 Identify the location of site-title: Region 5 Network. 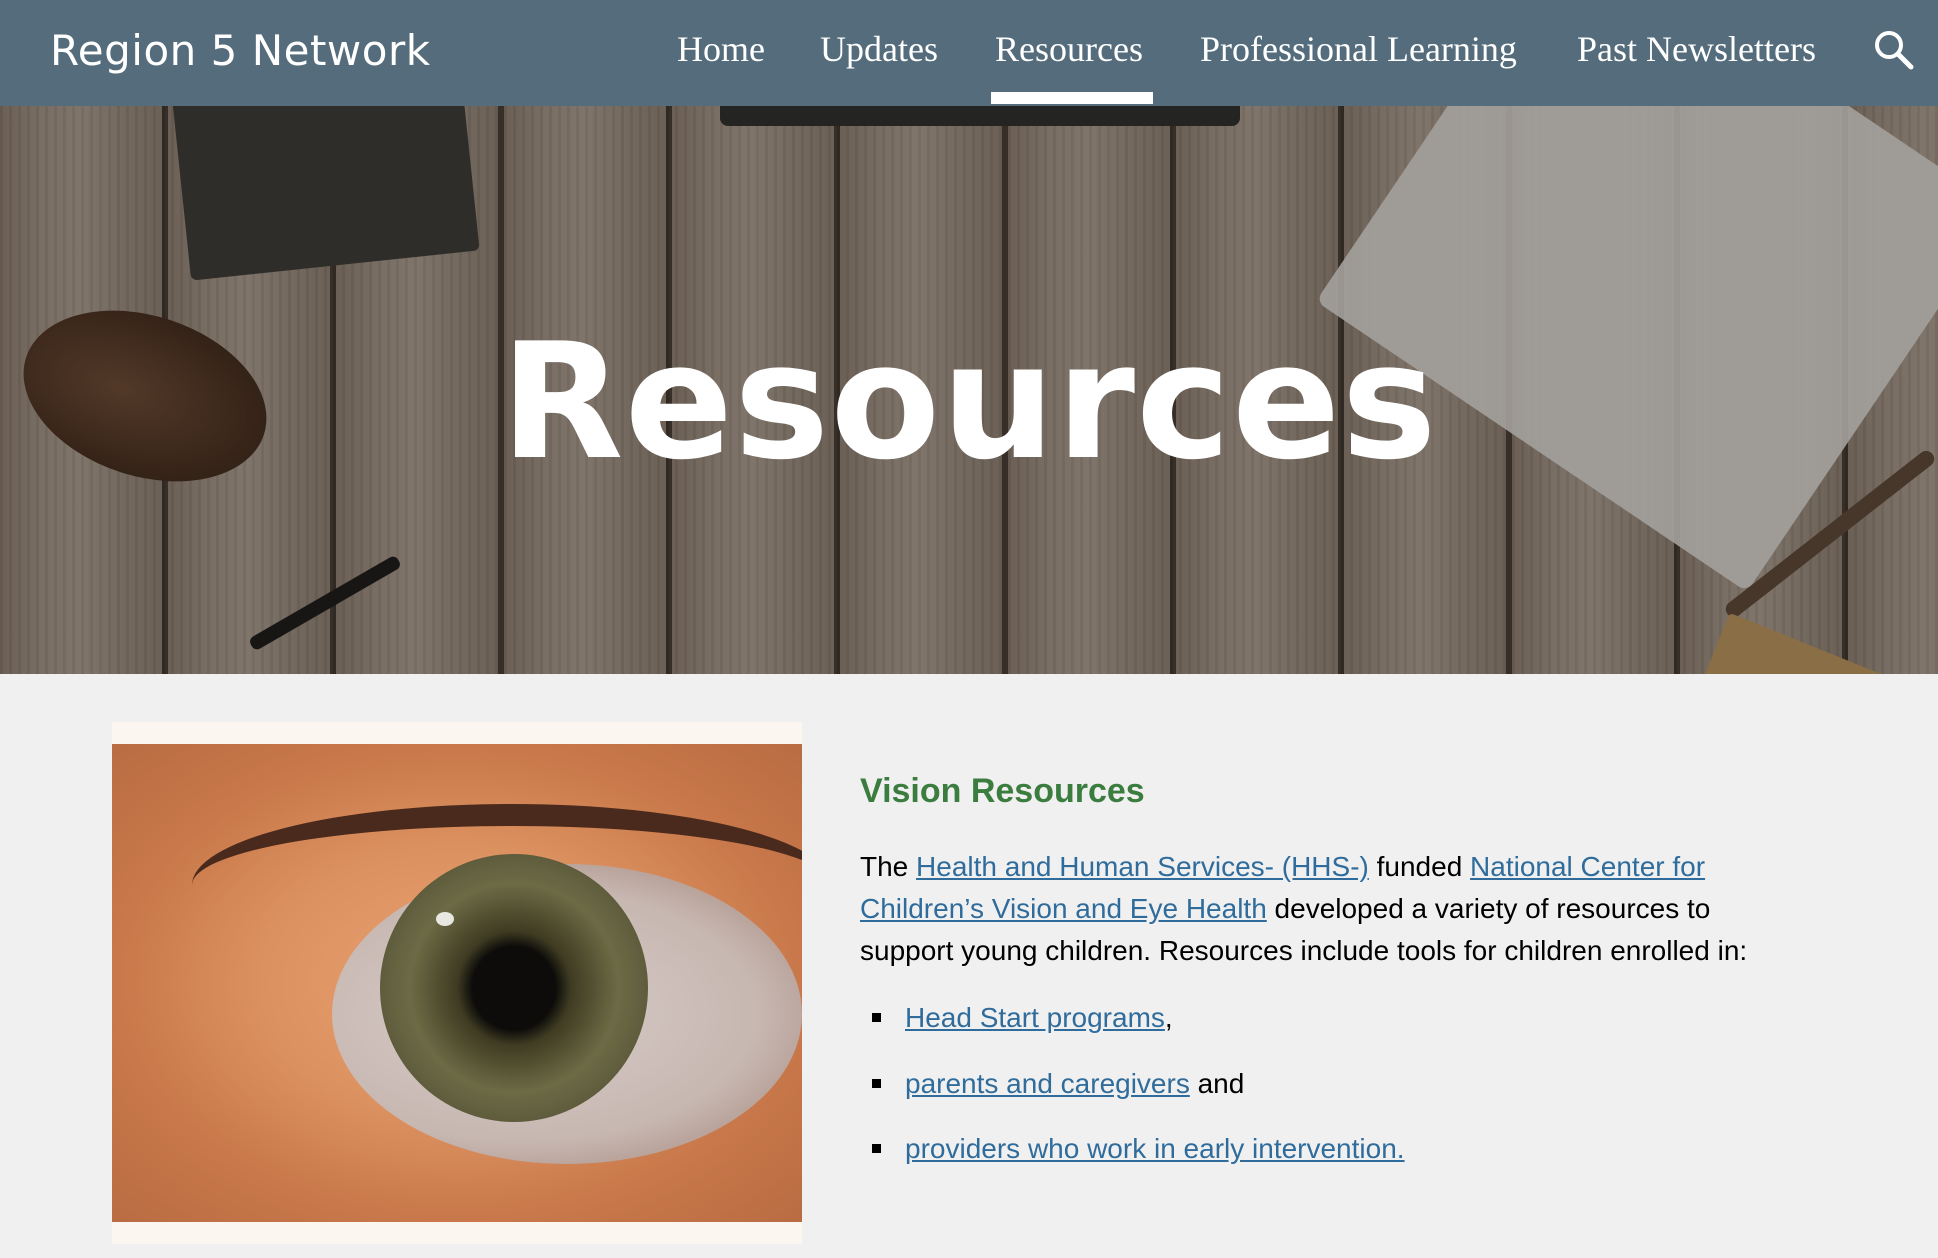
(240, 50).